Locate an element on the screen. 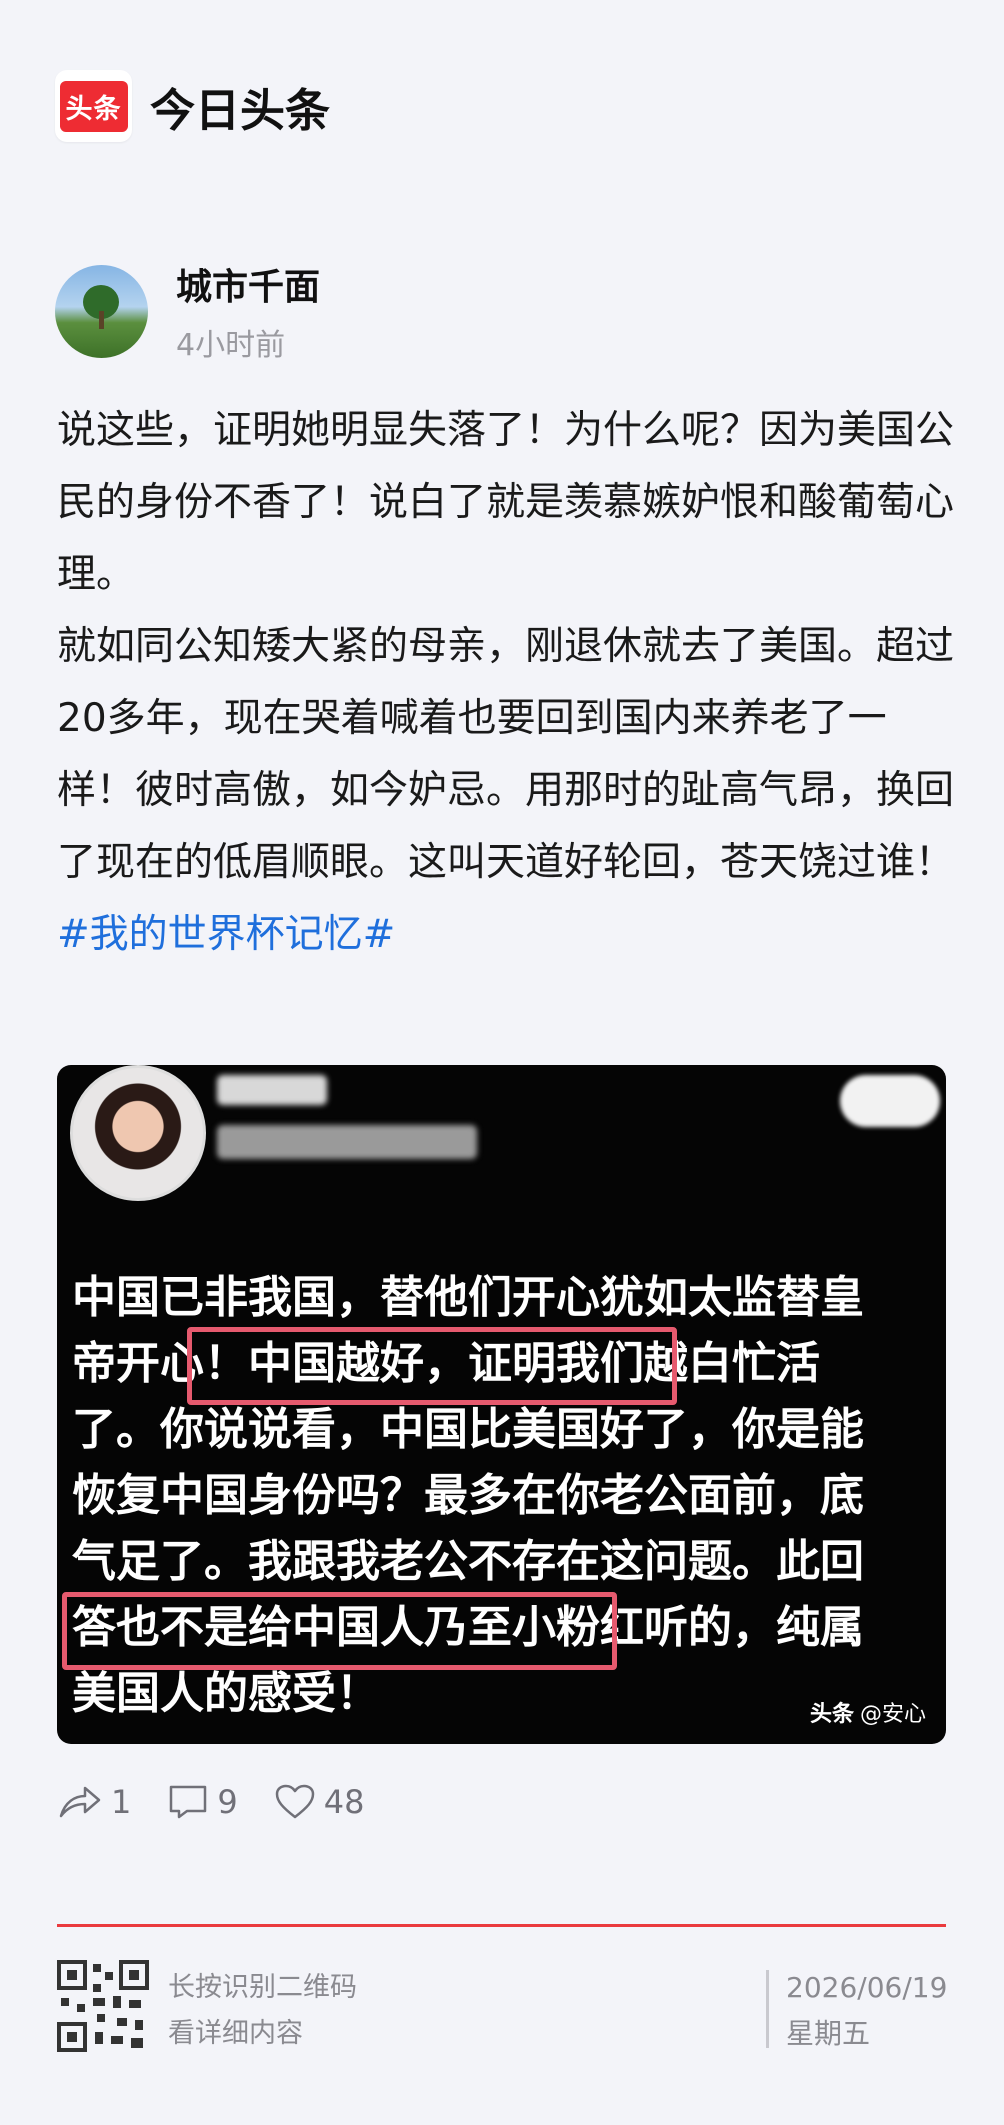  embedded-line: 中国已非我国，替他们开心犹如太监替皇 is located at coordinates (468, 1297).